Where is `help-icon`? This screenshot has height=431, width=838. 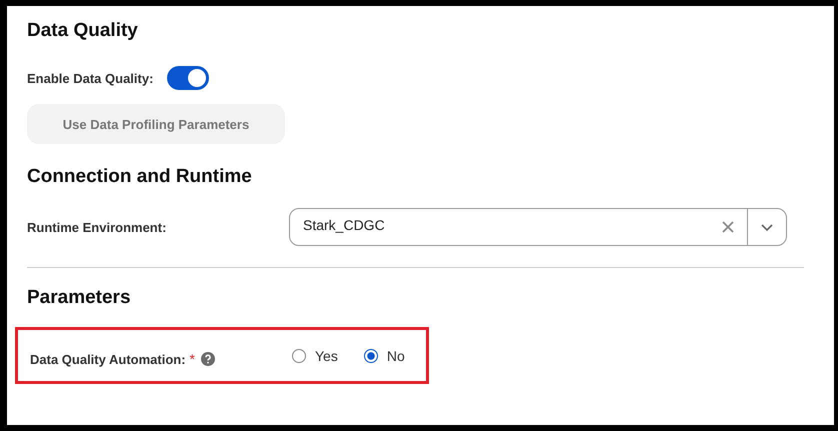
help-icon is located at coordinates (207, 359).